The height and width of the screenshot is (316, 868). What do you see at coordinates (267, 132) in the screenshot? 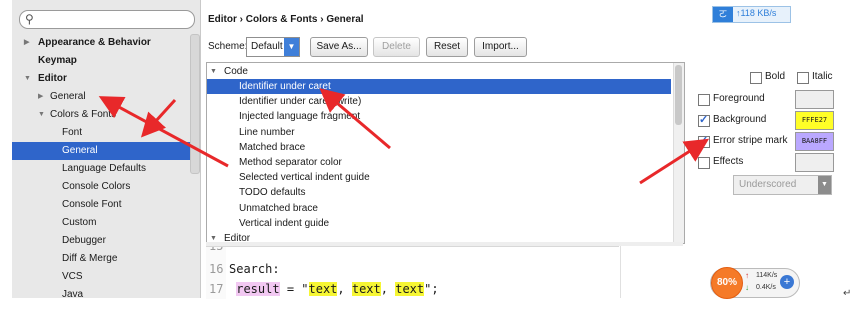
I see `list-item-label: Line number` at bounding box center [267, 132].